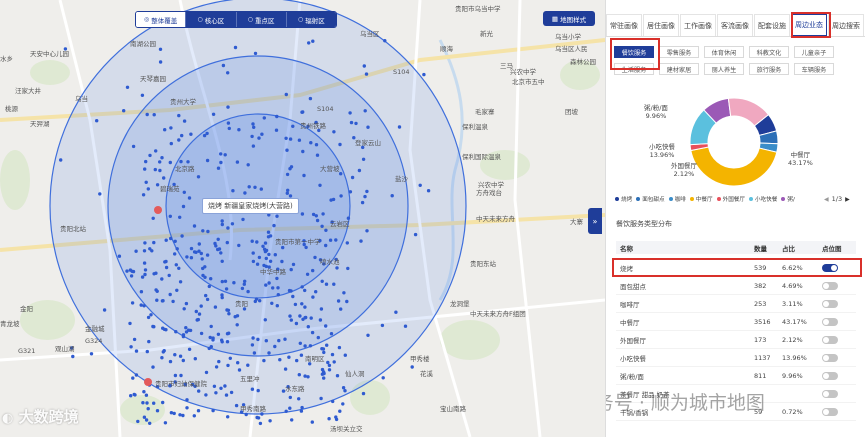  I want to click on legend-item: 外国餐厅, so click(730, 199).